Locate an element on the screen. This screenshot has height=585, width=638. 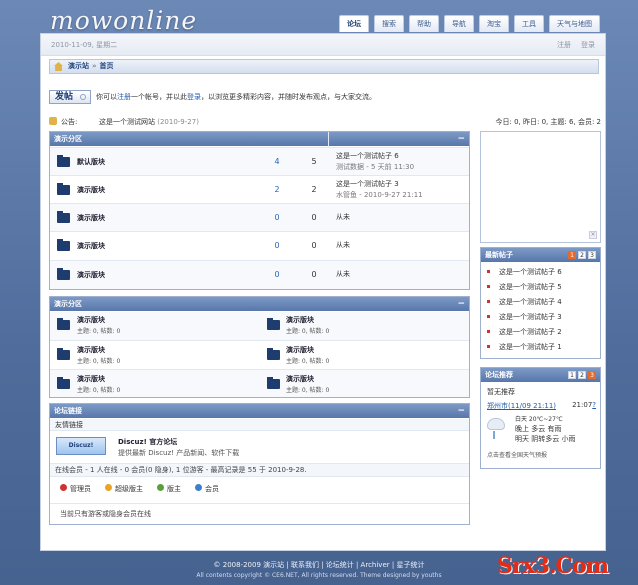
mod-icon is located at coordinates (160, 487).